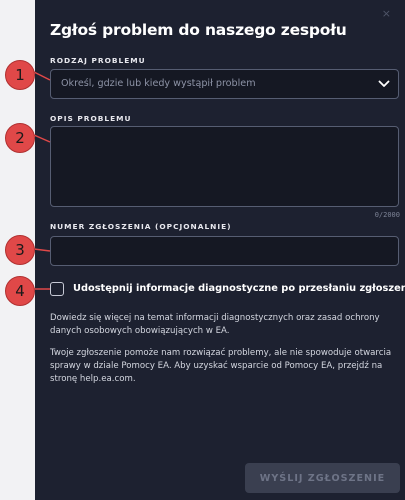 The width and height of the screenshot is (405, 500). Describe the element at coordinates (386, 13) in the screenshot. I see `close-icon: ×` at that location.